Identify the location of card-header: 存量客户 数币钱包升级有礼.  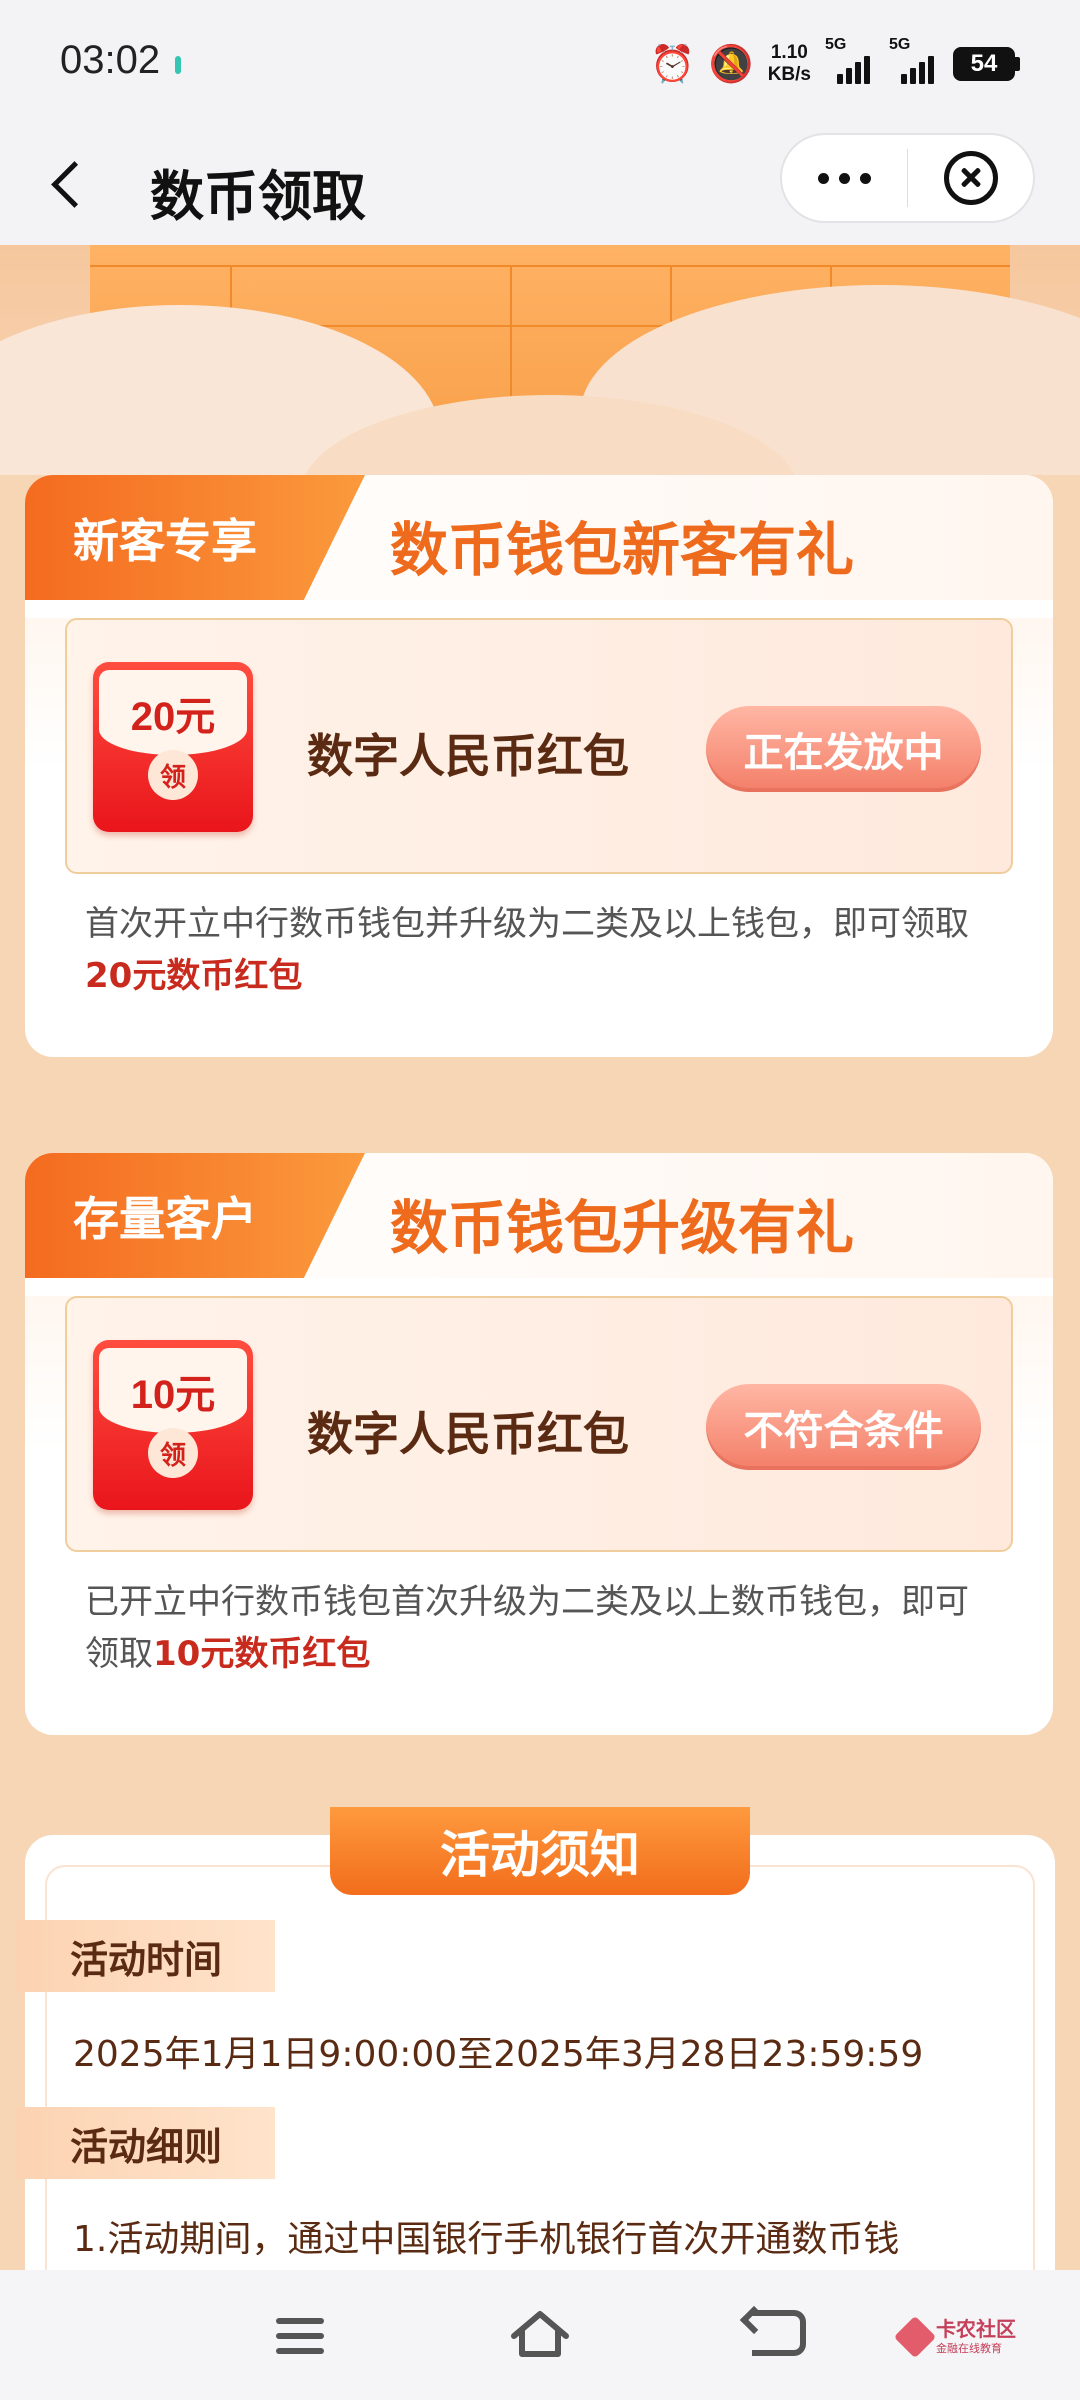
(539, 1215).